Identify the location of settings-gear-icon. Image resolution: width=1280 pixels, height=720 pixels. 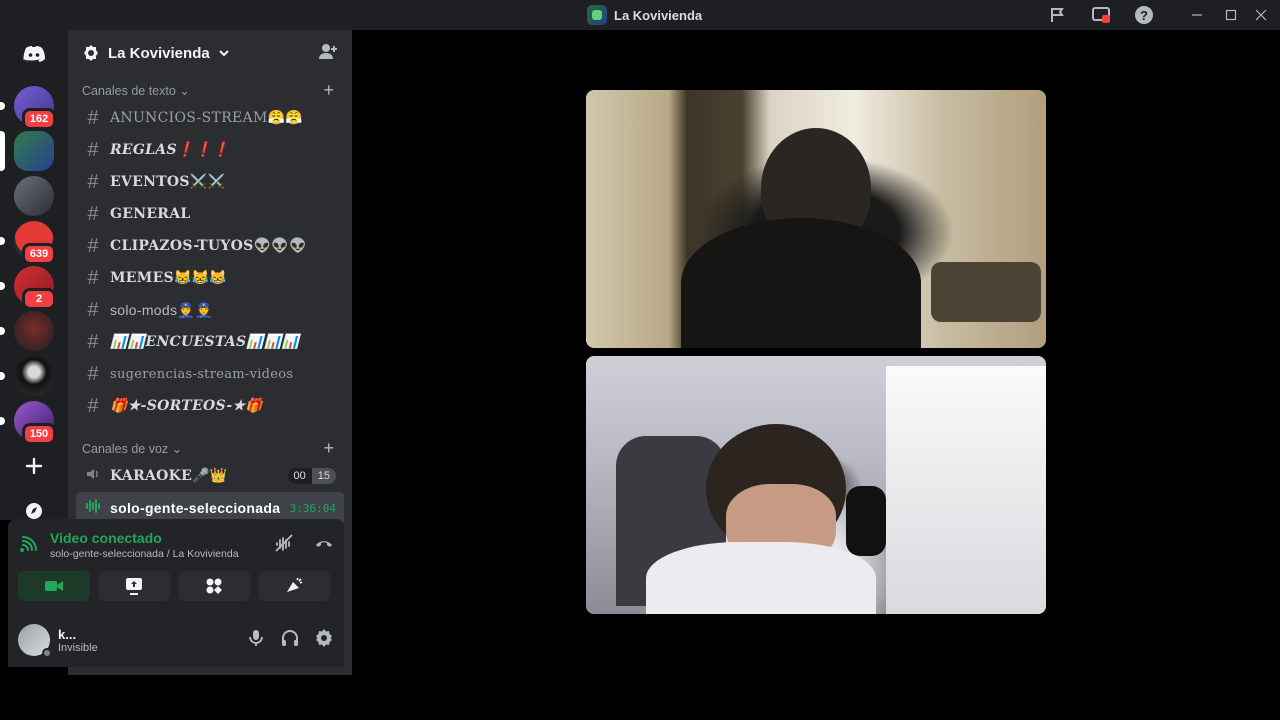
(324, 640).